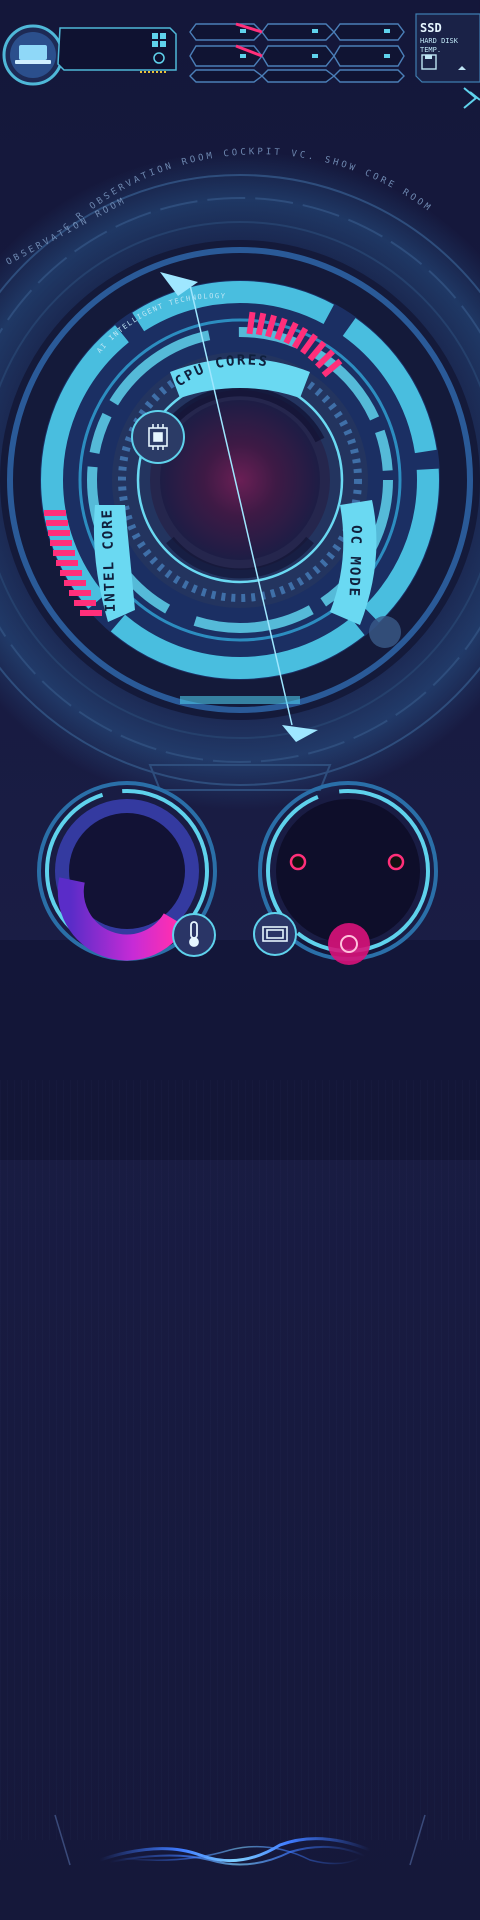  What do you see at coordinates (354, 562) in the screenshot?
I see `oc-mode-label: OC MODE` at bounding box center [354, 562].